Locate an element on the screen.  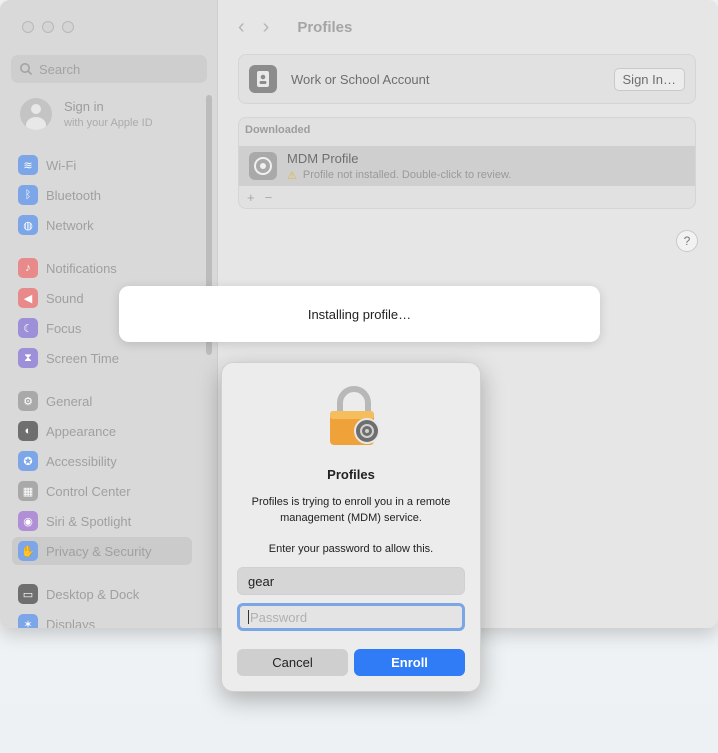
help-button: ? is located at coordinates (687, 241).